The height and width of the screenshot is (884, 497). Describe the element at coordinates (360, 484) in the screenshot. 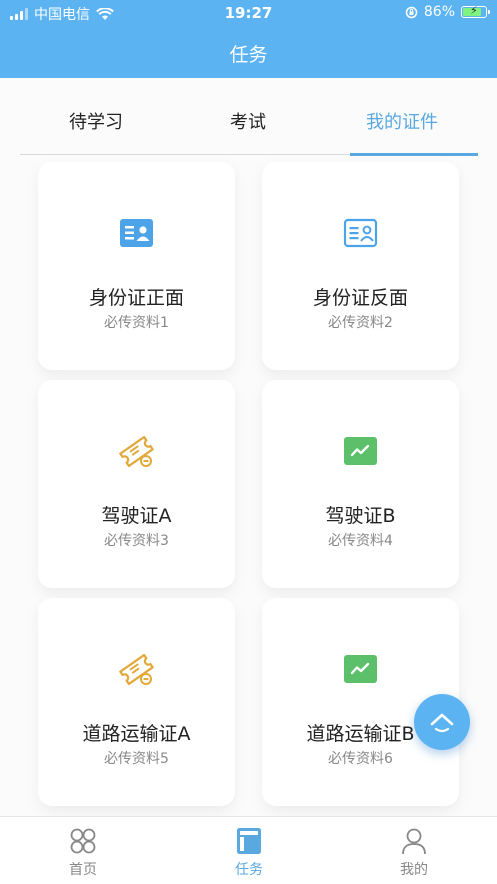

I see `card-license-b: 驾驶证B 必传资料4` at that location.